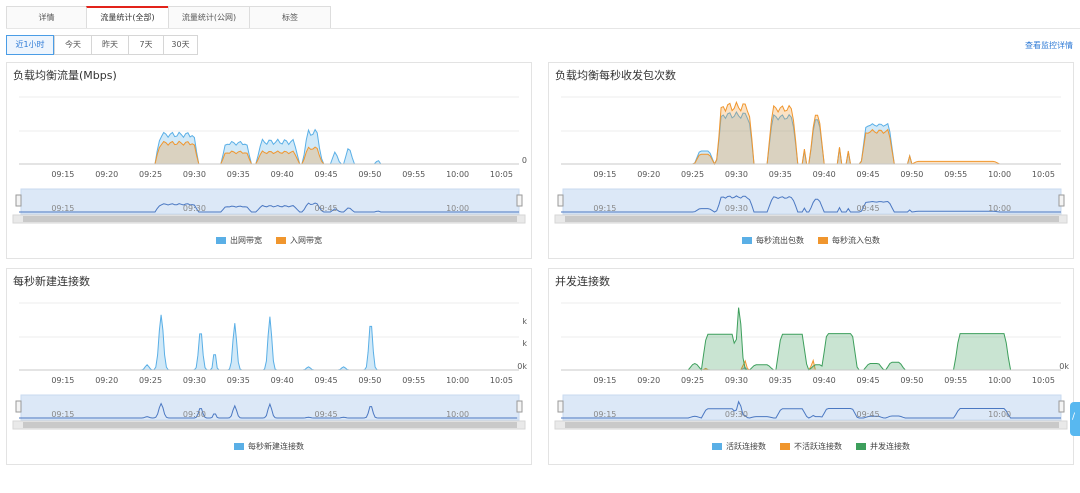 The width and height of the screenshot is (1080, 493). I want to click on legend-item: 不活跃连接数, so click(811, 446).